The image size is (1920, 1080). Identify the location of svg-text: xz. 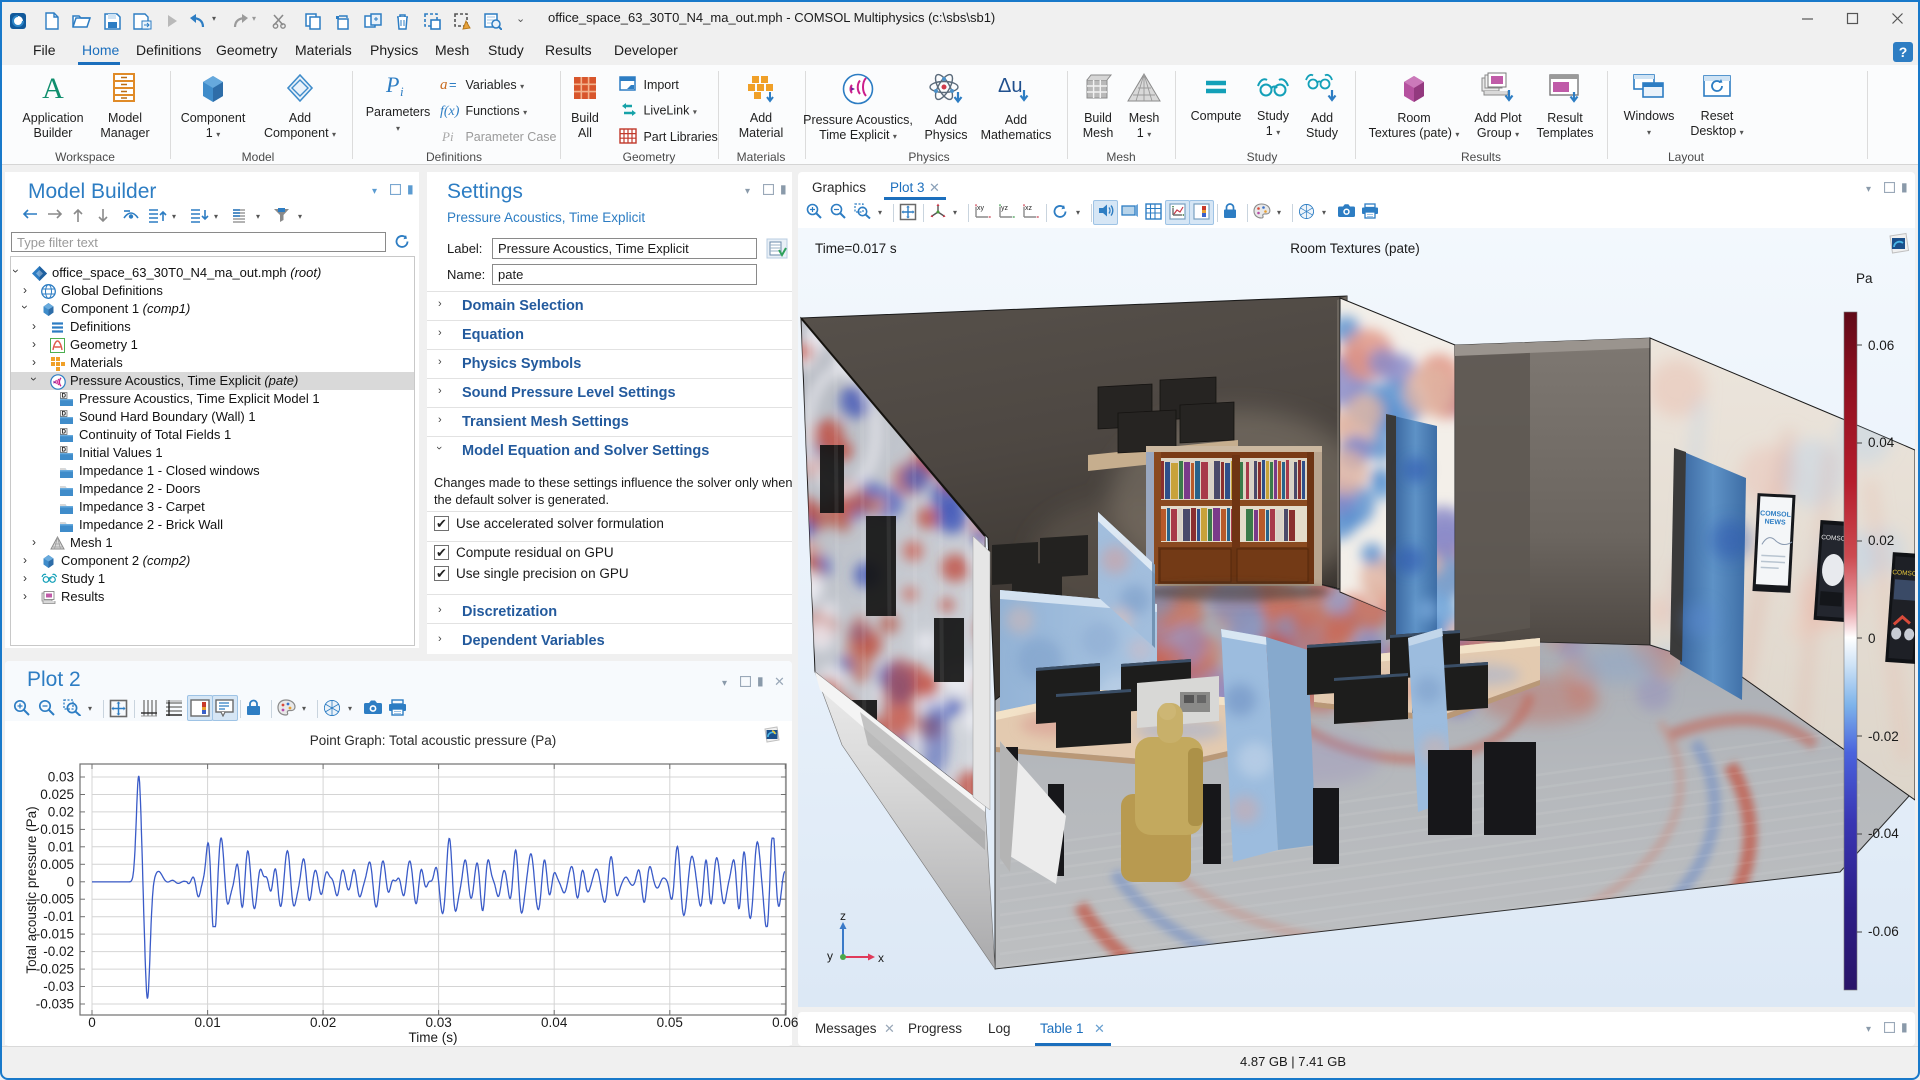
(1029, 208).